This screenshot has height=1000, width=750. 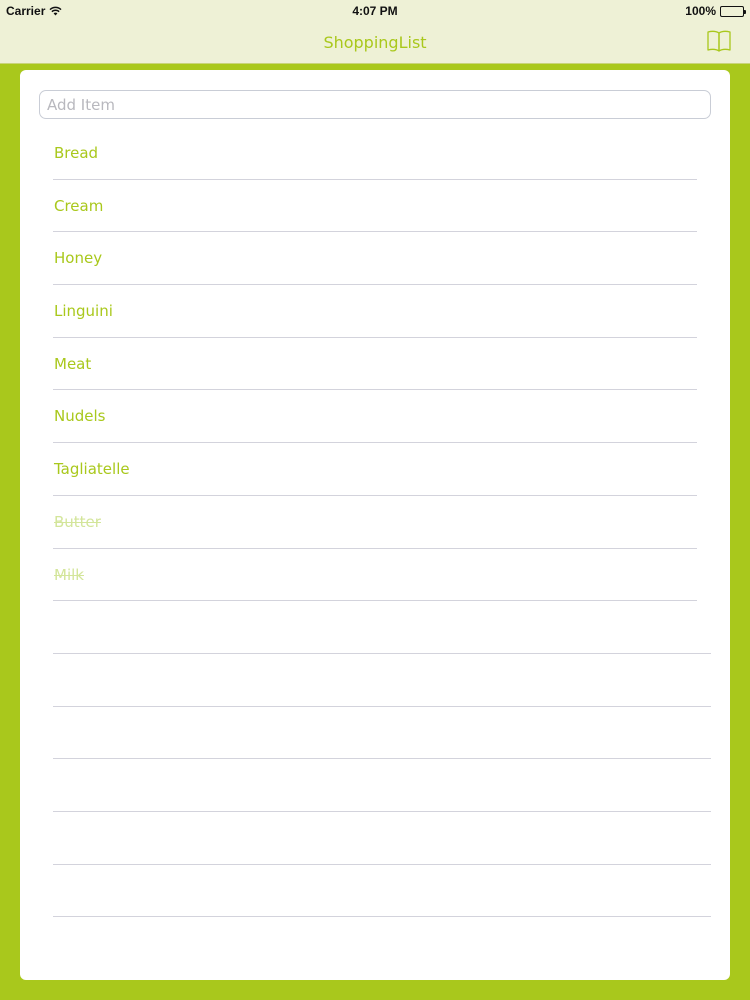 I want to click on list-item: Linguini, so click(x=375, y=311).